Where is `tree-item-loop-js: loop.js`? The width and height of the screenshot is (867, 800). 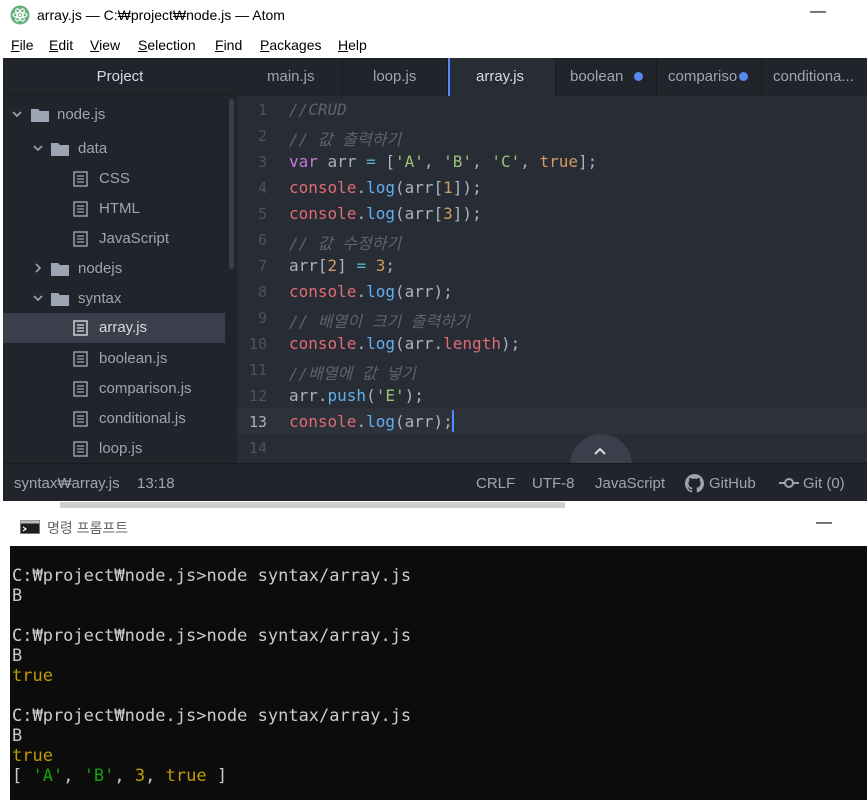 tree-item-loop-js: loop.js is located at coordinates (114, 449).